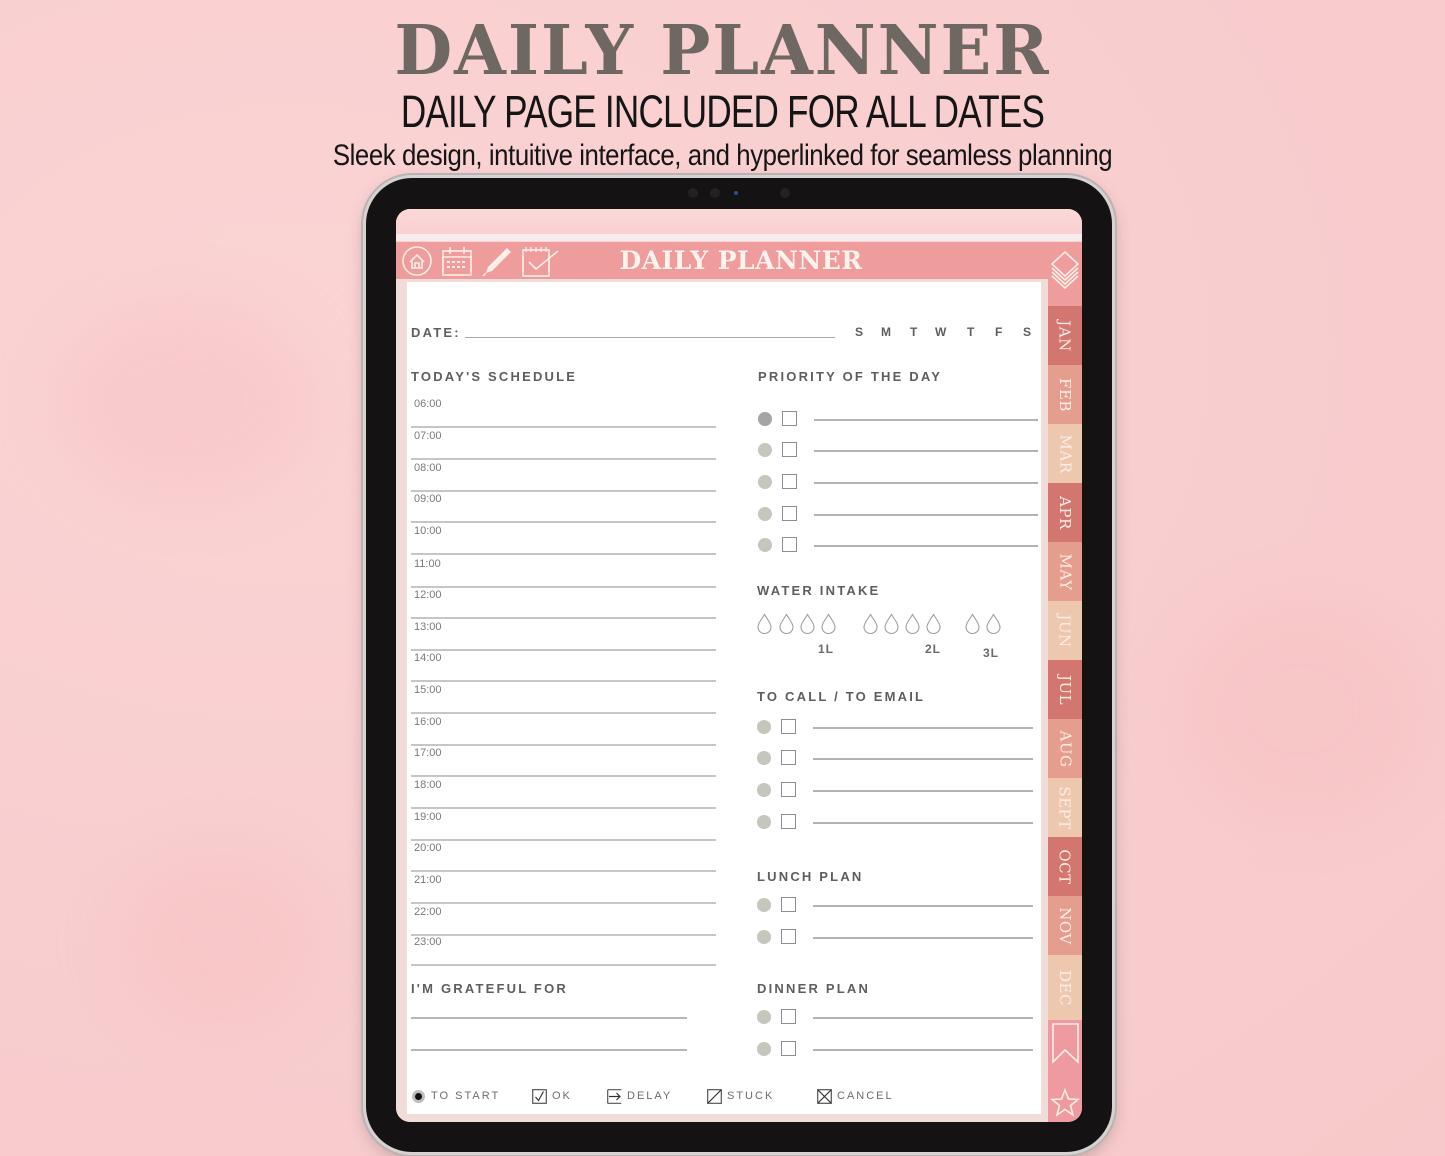 This screenshot has width=1445, height=1156. Describe the element at coordinates (1065, 453) in the screenshot. I see `month-tab-mar: MAR` at that location.